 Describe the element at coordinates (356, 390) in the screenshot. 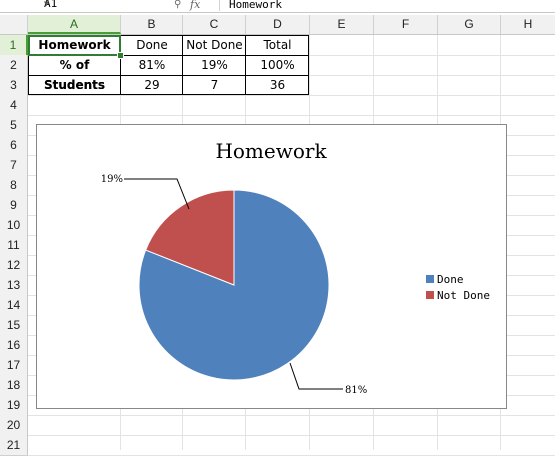

I see `data-label-done: 81%` at that location.